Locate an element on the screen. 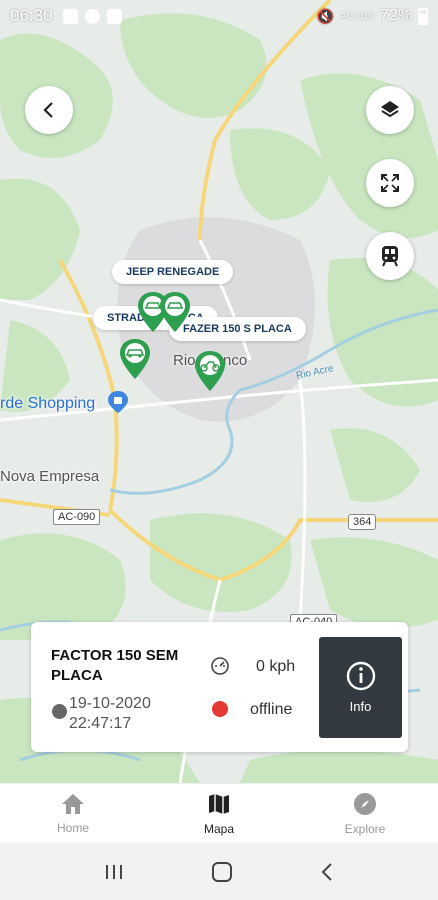 Image resolution: width=438 pixels, height=900 pixels. vehicle-marker-fazer is located at coordinates (210, 371).